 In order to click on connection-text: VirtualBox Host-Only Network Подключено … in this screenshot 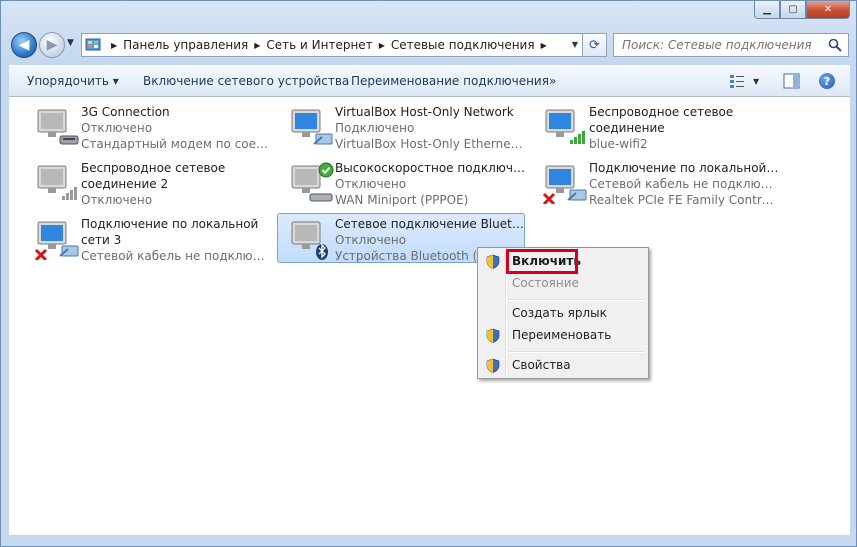, I will do `click(430, 128)`.